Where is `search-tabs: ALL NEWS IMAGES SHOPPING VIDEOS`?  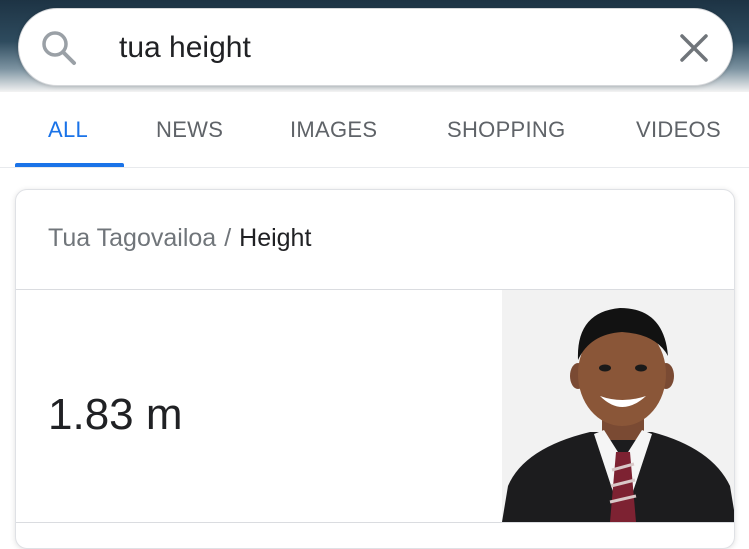
search-tabs: ALL NEWS IMAGES SHOPPING VIDEOS is located at coordinates (374, 130).